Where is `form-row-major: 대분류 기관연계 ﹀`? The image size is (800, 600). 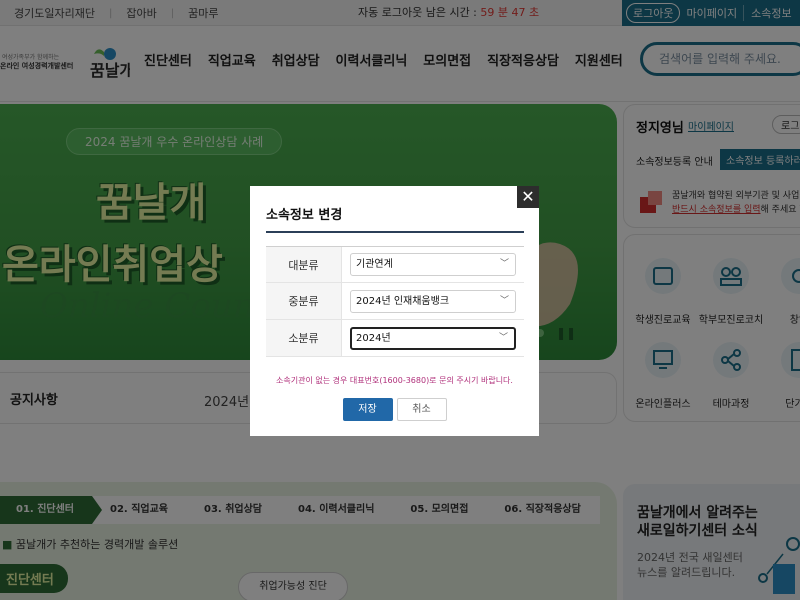 form-row-major: 대분류 기관연계 ﹀ is located at coordinates (395, 264).